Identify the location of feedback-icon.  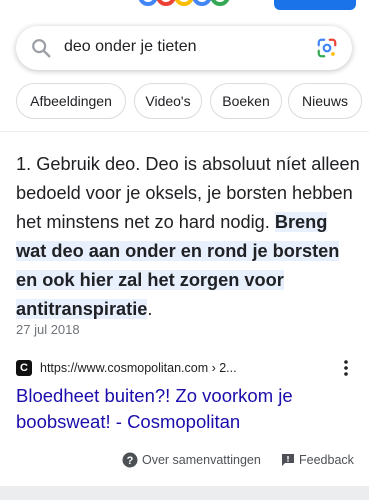
(288, 460).